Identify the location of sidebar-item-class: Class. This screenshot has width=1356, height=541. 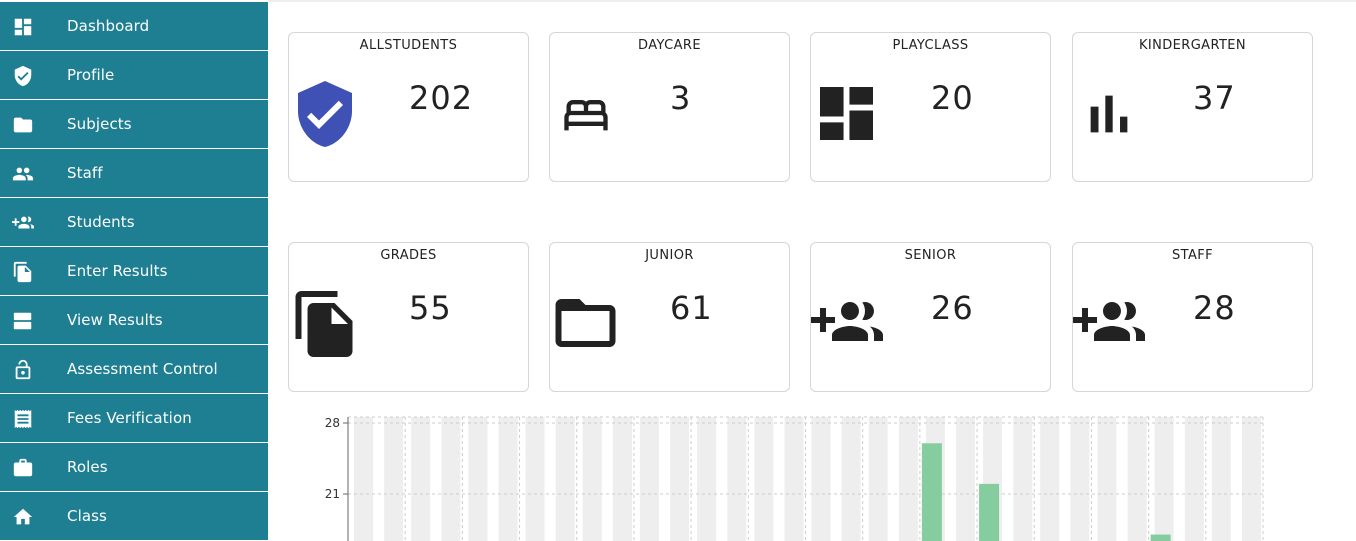
(134, 516).